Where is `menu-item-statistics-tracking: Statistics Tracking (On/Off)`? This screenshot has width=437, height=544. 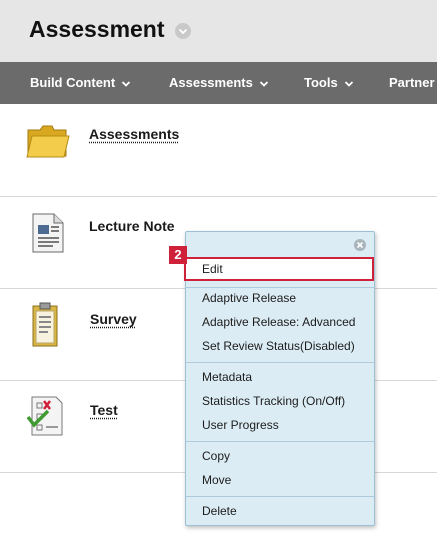
menu-item-statistics-tracking: Statistics Tracking (On/Off) is located at coordinates (273, 401).